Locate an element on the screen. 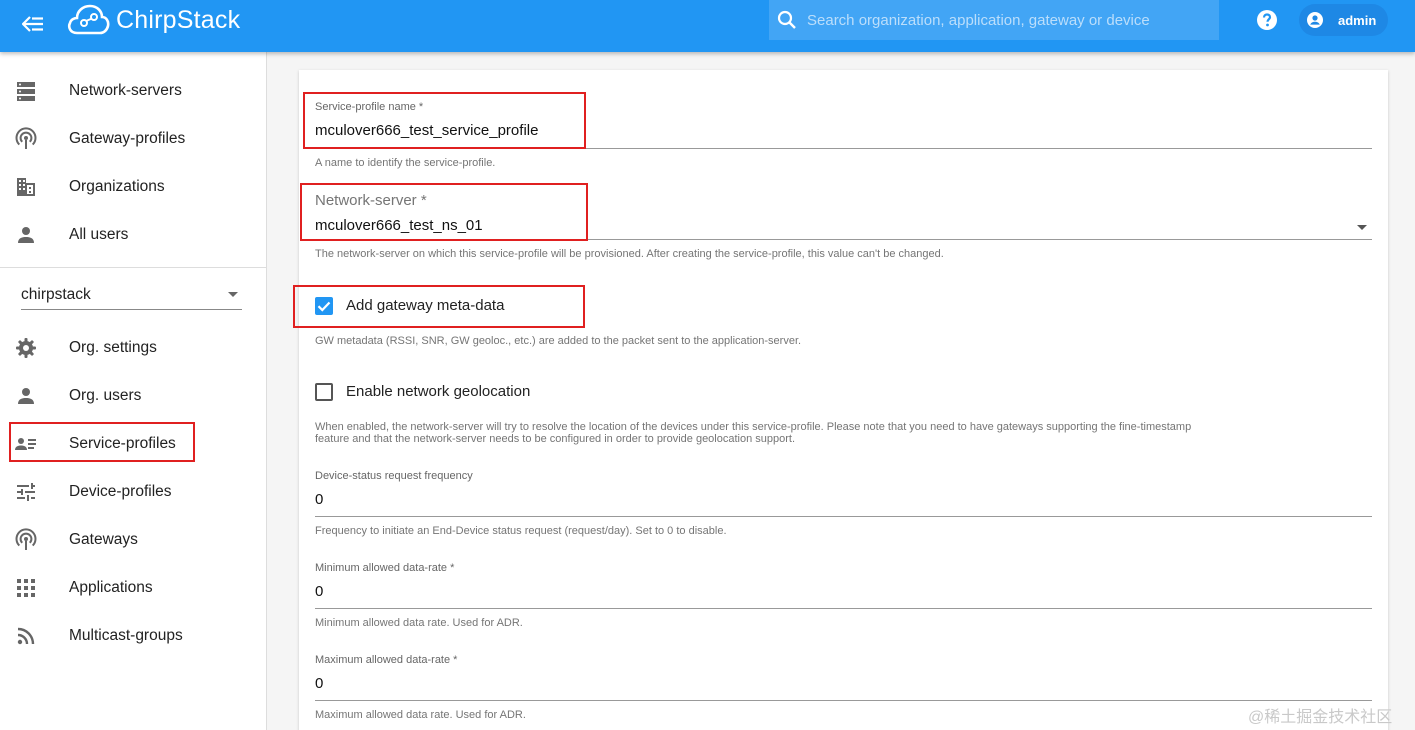 This screenshot has width=1415, height=730. sidebar-item-service-profiles: Service-profiles is located at coordinates (133, 444).